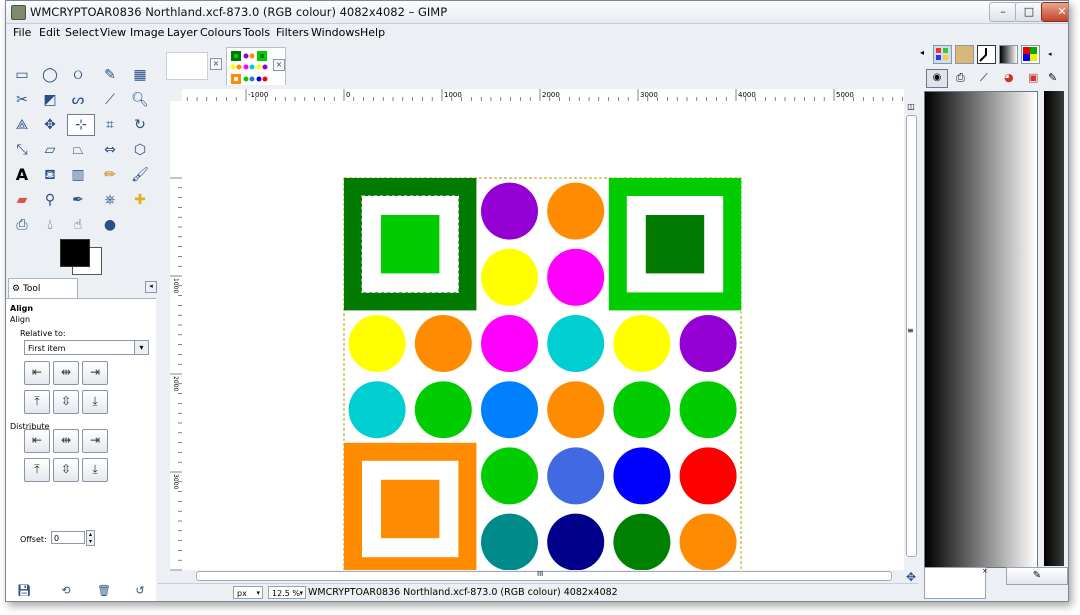 This screenshot has height=615, width=1080. Describe the element at coordinates (78, 175) in the screenshot. I see `blend-icon: ▥` at that location.